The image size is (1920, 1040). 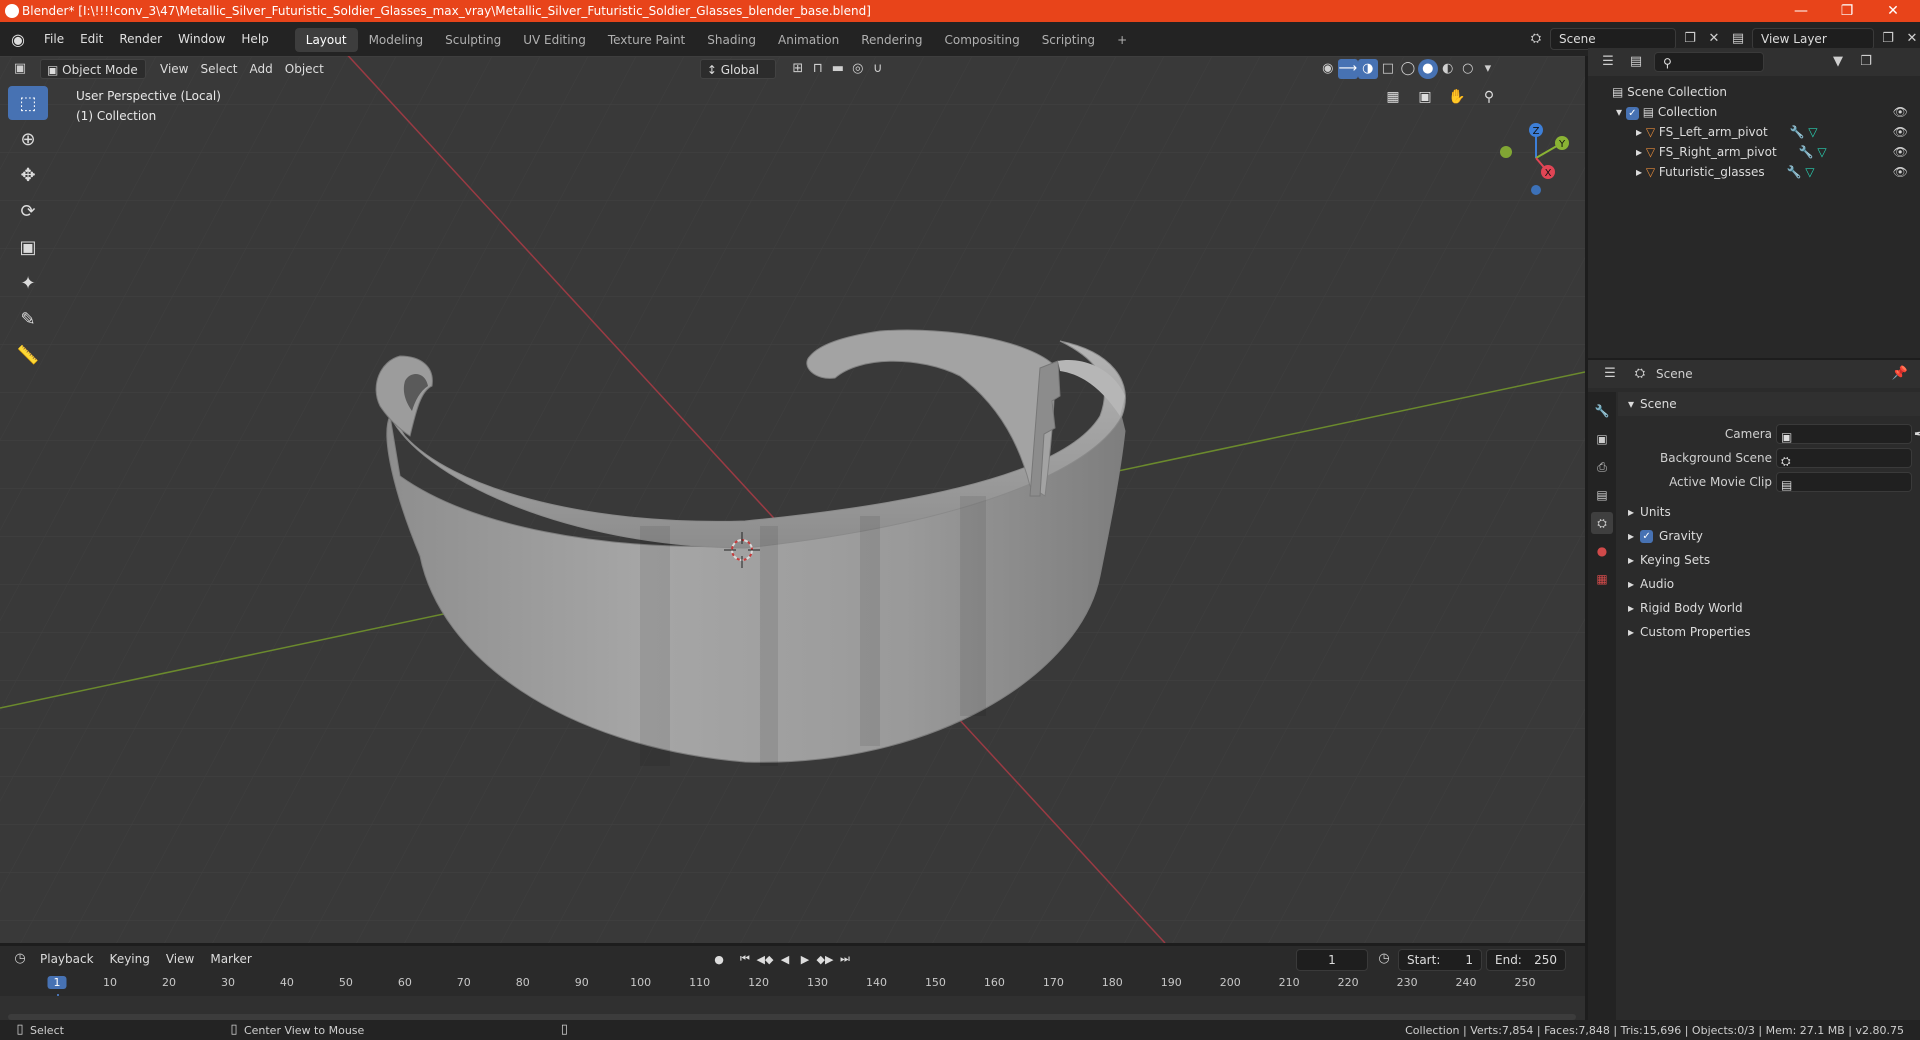 I want to click on render-tab-icon: ▣, so click(x=1602, y=439).